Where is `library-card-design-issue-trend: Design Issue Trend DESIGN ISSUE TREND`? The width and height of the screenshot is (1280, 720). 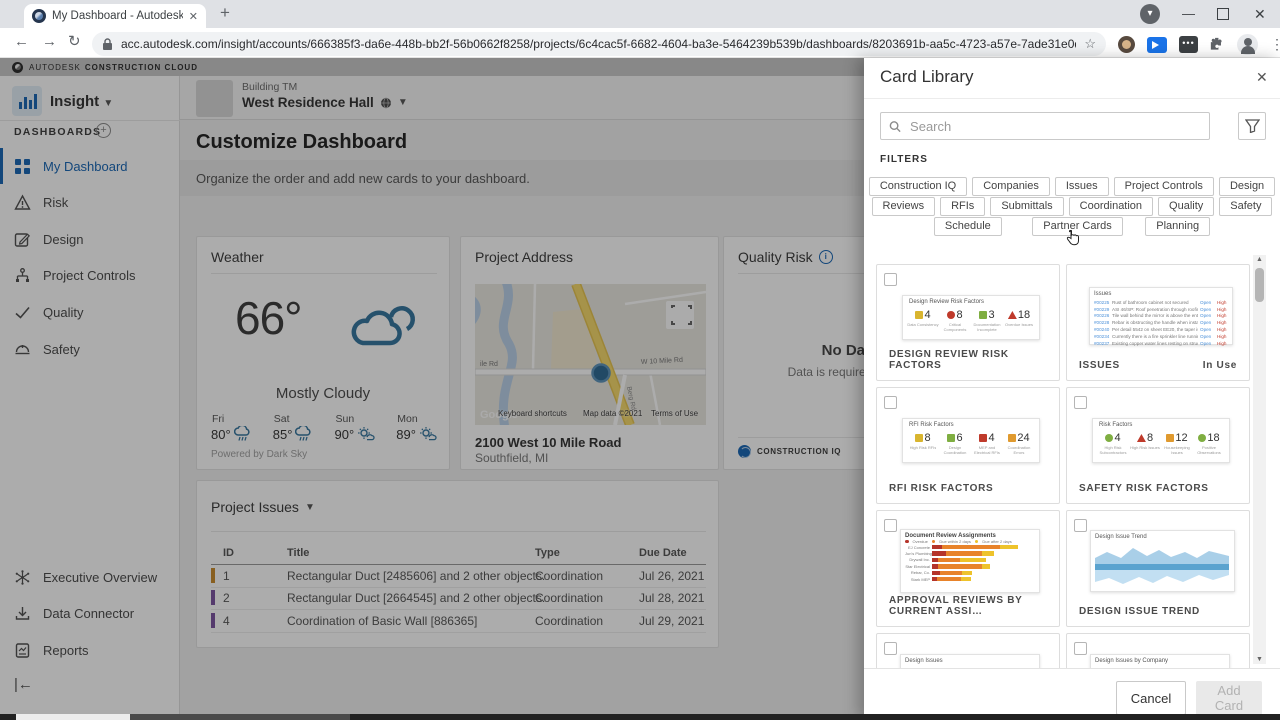 library-card-design-issue-trend: Design Issue Trend DESIGN ISSUE TREND is located at coordinates (1158, 568).